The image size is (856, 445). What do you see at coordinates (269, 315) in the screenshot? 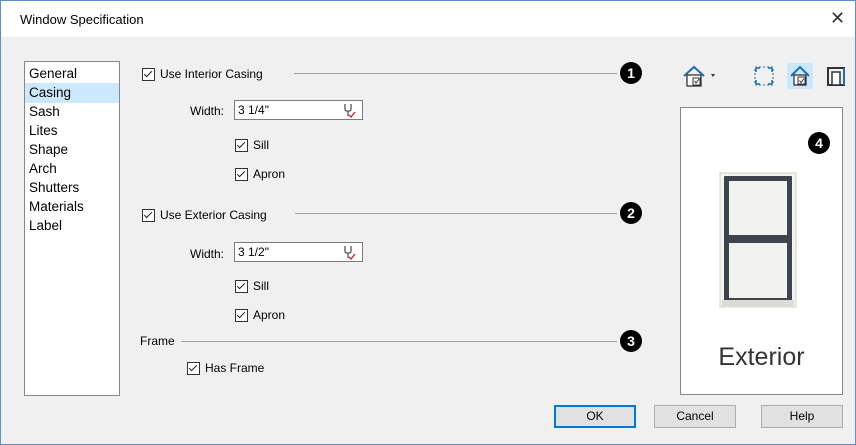
I see `exterior-apron-label: Apron` at bounding box center [269, 315].